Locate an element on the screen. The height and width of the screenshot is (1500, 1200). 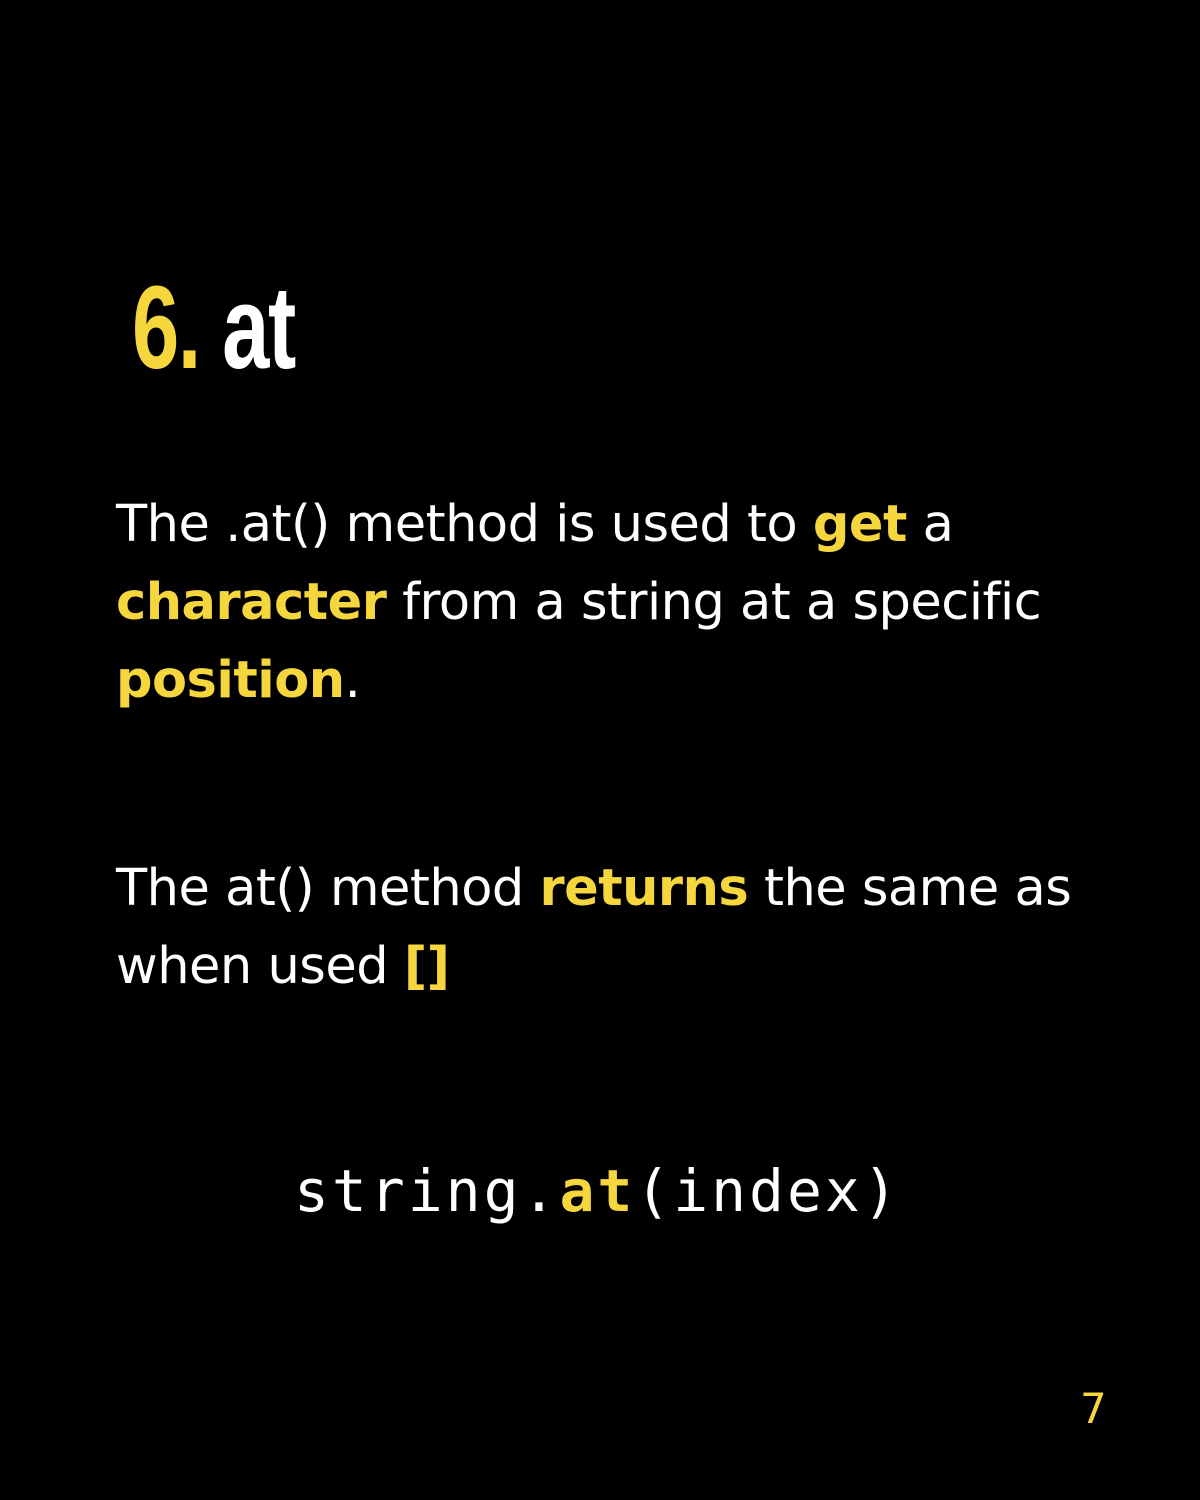
paragraph-text: from a string at a specific is located at coordinates (714, 602).